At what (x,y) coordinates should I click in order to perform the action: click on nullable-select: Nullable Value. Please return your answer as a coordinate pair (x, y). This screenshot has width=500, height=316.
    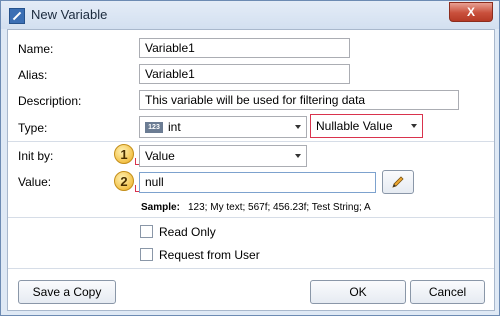
    Looking at the image, I should click on (366, 126).